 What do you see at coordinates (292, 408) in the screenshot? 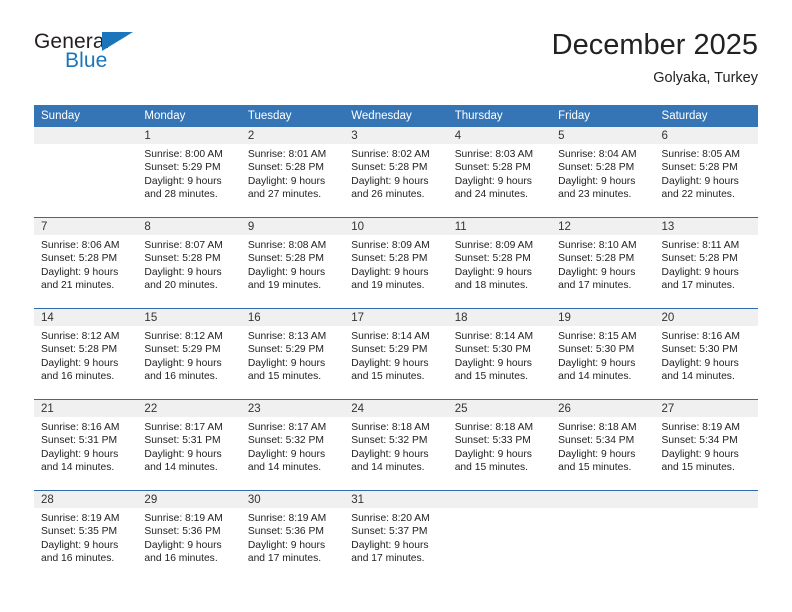
I see `day-number: 23` at bounding box center [292, 408].